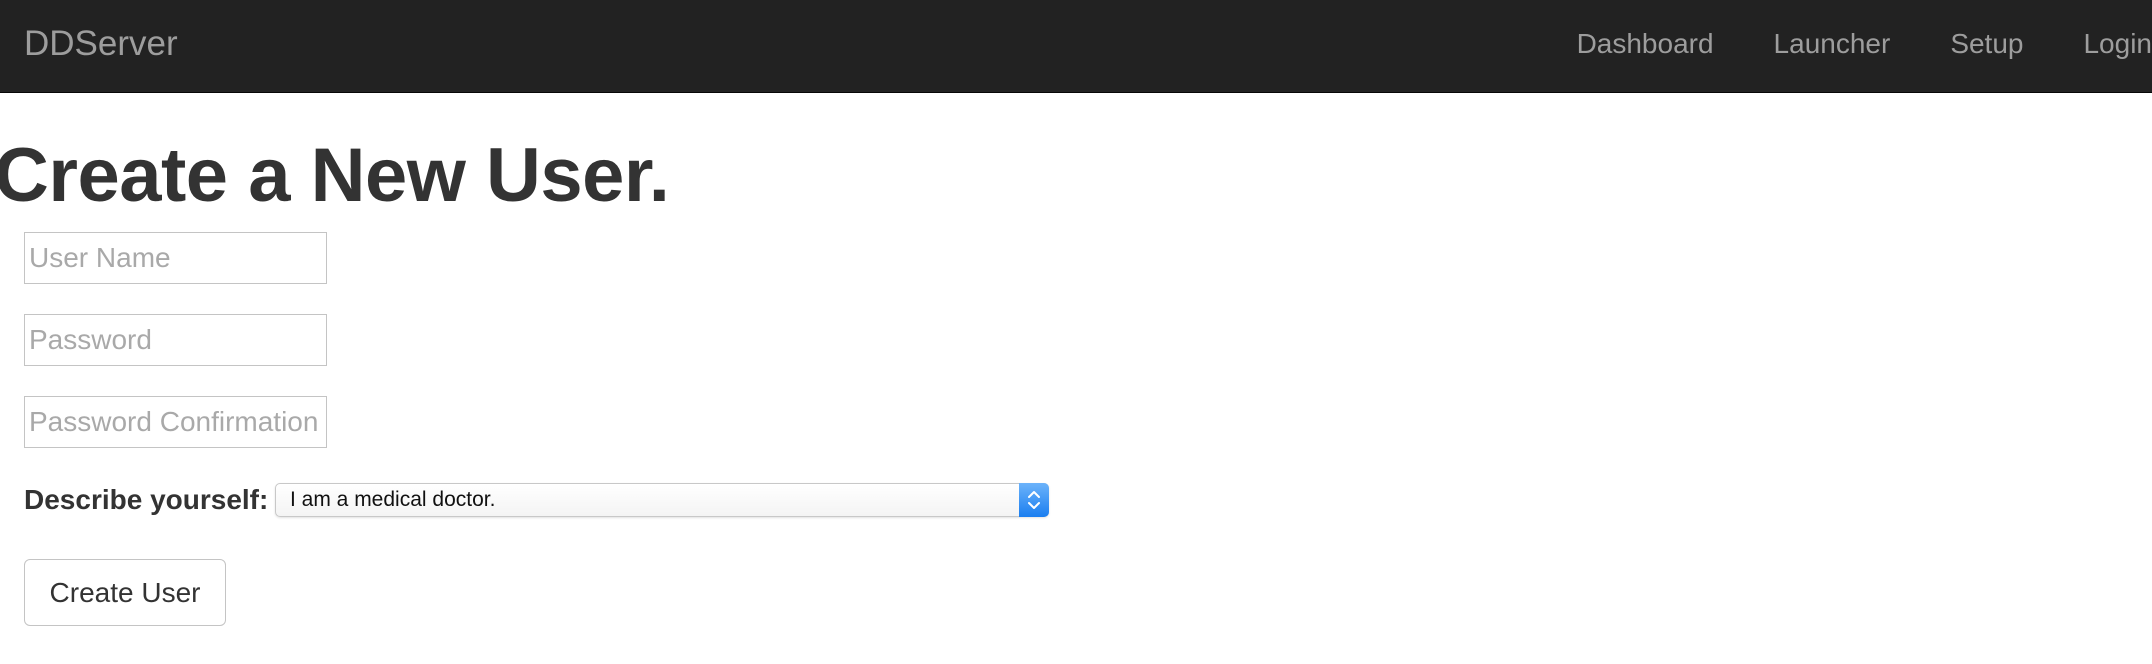 The image size is (2152, 664). Describe the element at coordinates (101, 44) in the screenshot. I see `brand-link: DDServer` at that location.